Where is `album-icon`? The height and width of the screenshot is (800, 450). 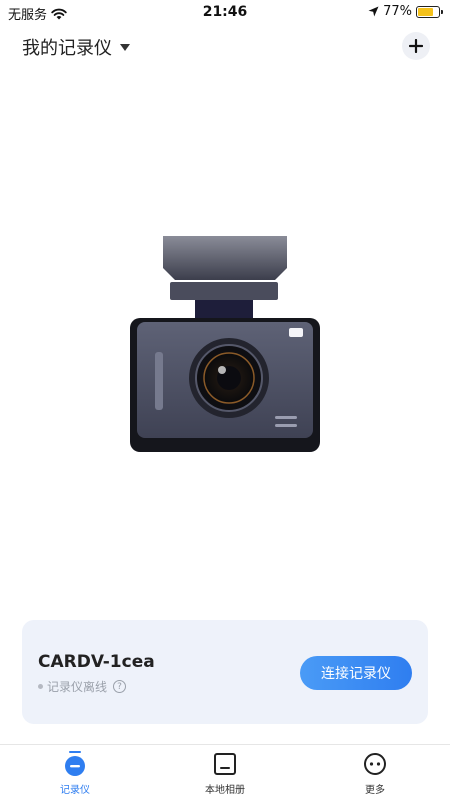 album-icon is located at coordinates (225, 764).